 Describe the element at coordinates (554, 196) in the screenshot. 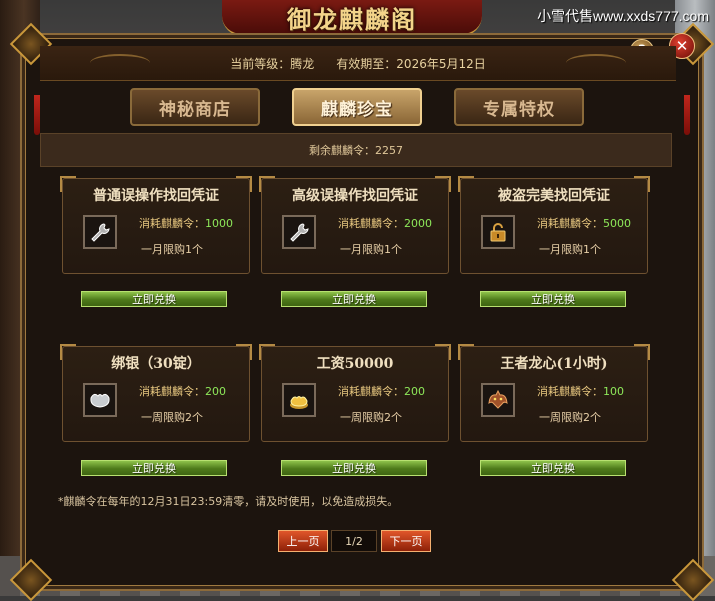

I see `item-name: 被盗完美找回凭证` at that location.